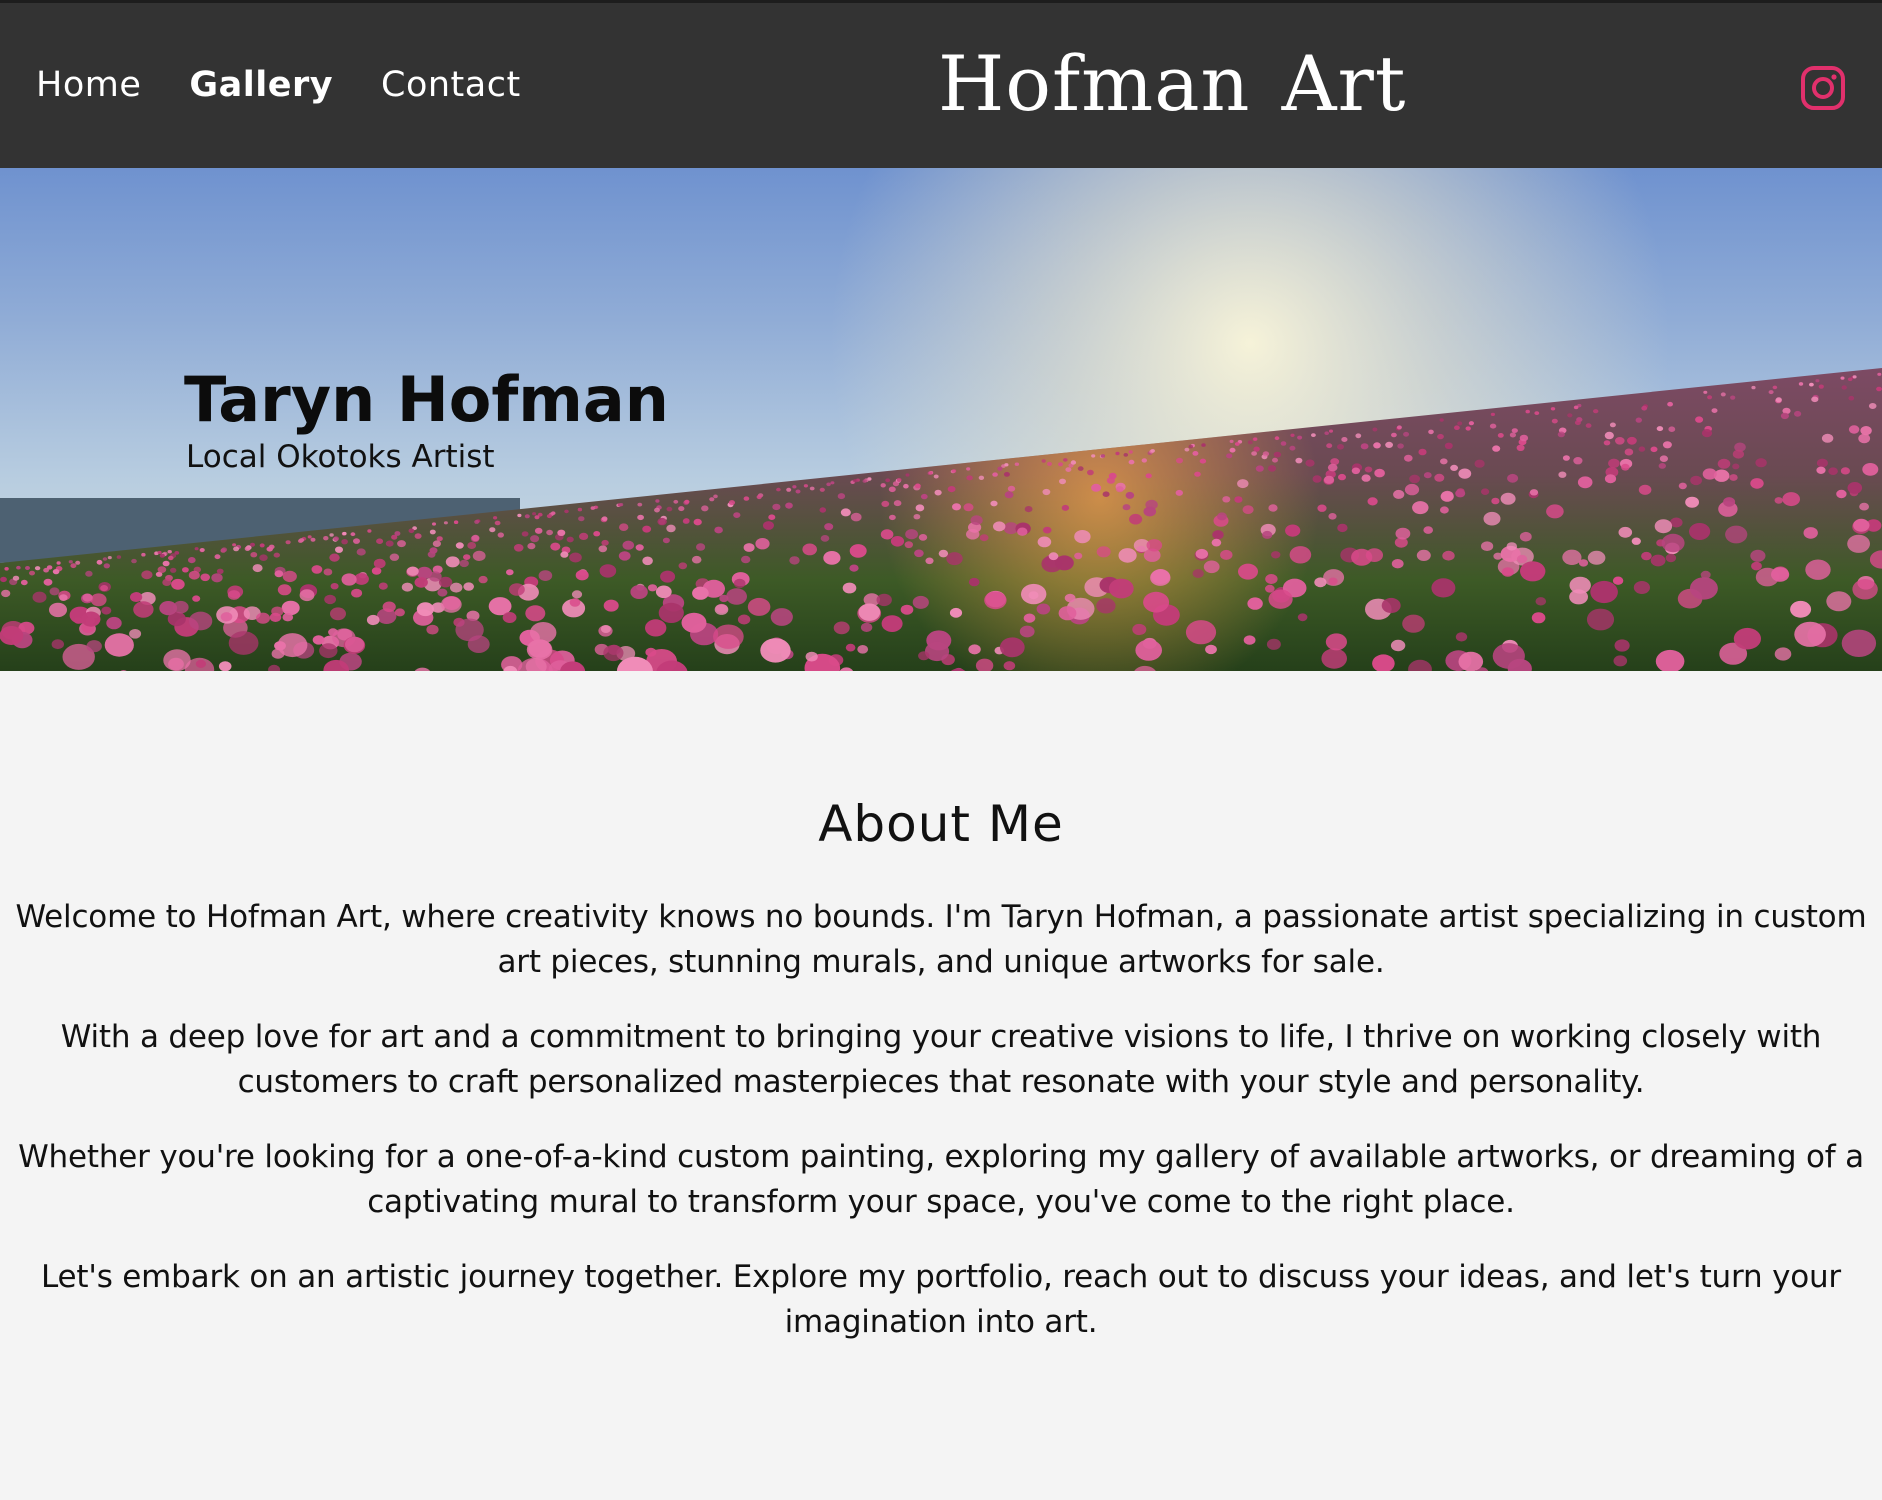 This screenshot has width=1882, height=1500. What do you see at coordinates (1172, 83) in the screenshot?
I see `site-logo: Hofman Art` at bounding box center [1172, 83].